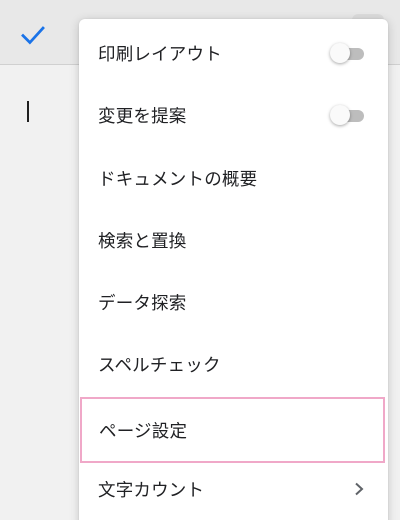  I want to click on menu-item-print-layout: 印刷レイアウト, so click(233, 53).